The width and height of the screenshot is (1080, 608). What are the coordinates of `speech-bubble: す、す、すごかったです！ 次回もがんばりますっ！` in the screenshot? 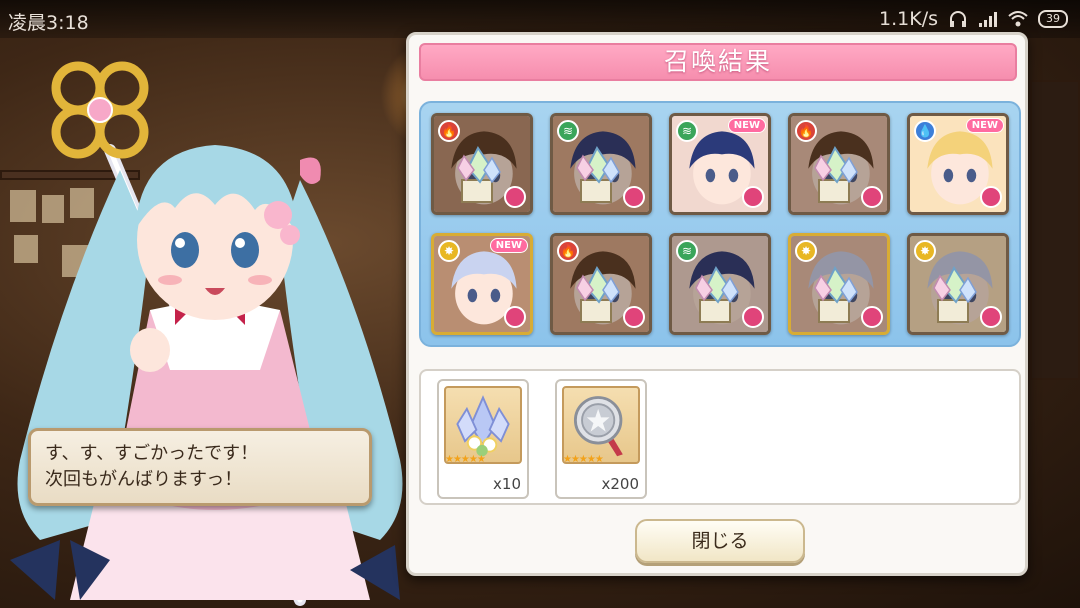 It's located at (200, 467).